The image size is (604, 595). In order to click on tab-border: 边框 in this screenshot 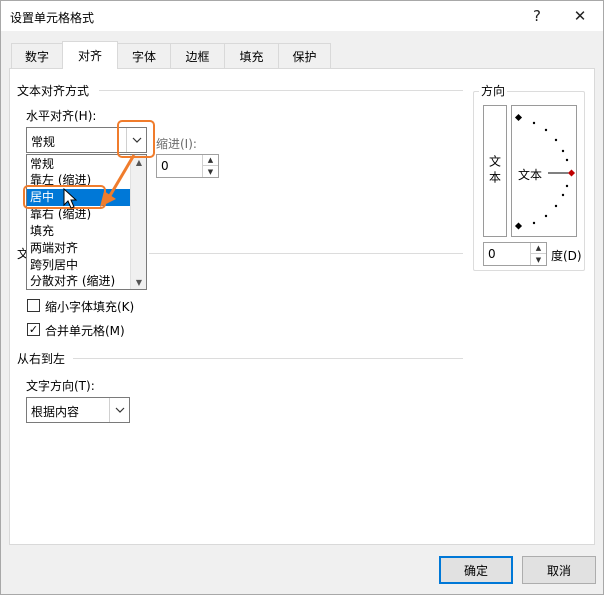, I will do `click(197, 55)`.